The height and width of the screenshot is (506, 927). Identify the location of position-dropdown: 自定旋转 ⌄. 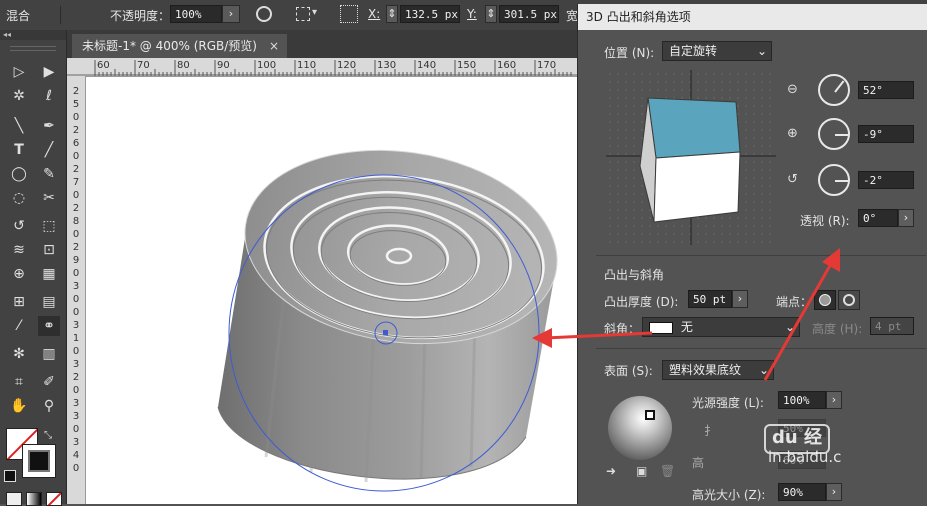
(717, 51).